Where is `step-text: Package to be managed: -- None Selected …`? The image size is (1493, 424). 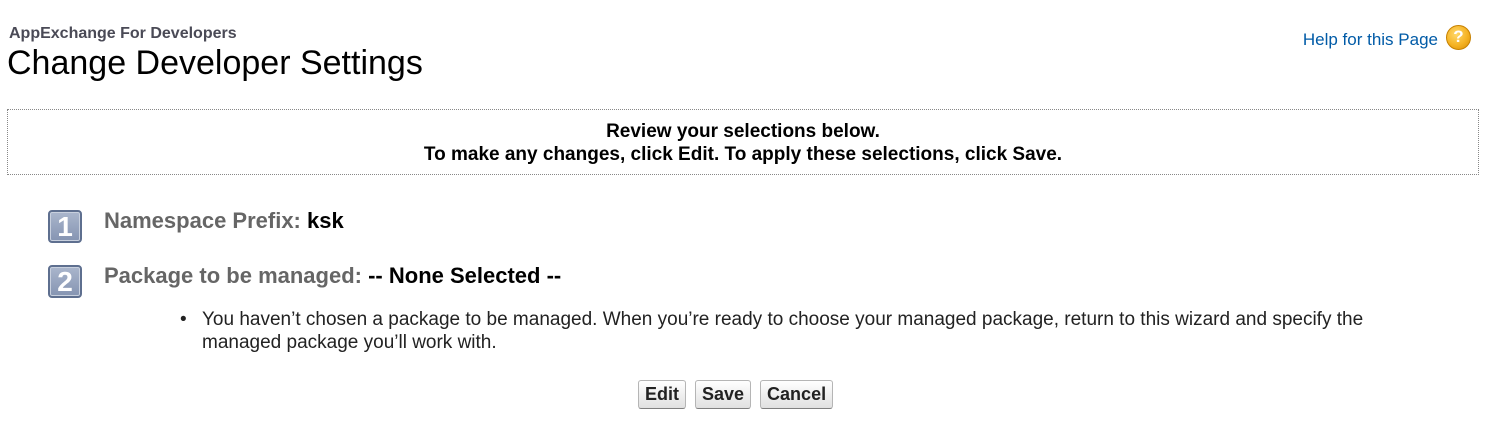
step-text: Package to be managed: -- None Selected … is located at coordinates (332, 276).